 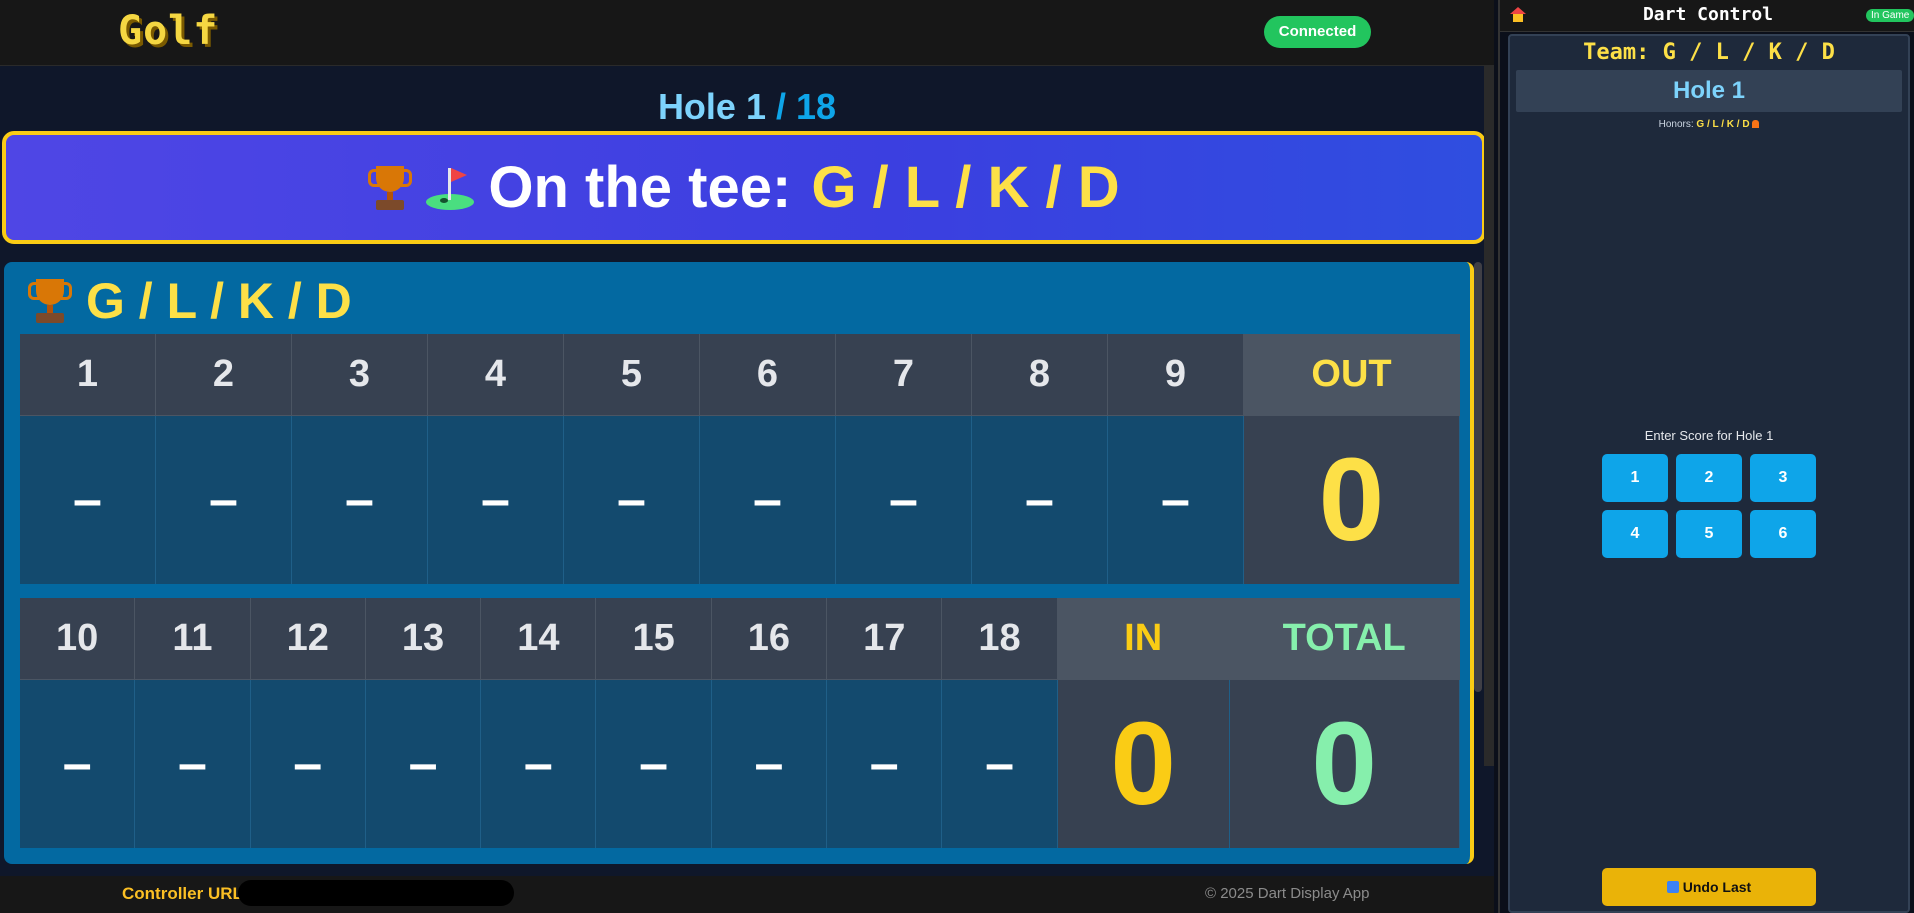 I want to click on in-total-value: 0, so click(x=1143, y=764).